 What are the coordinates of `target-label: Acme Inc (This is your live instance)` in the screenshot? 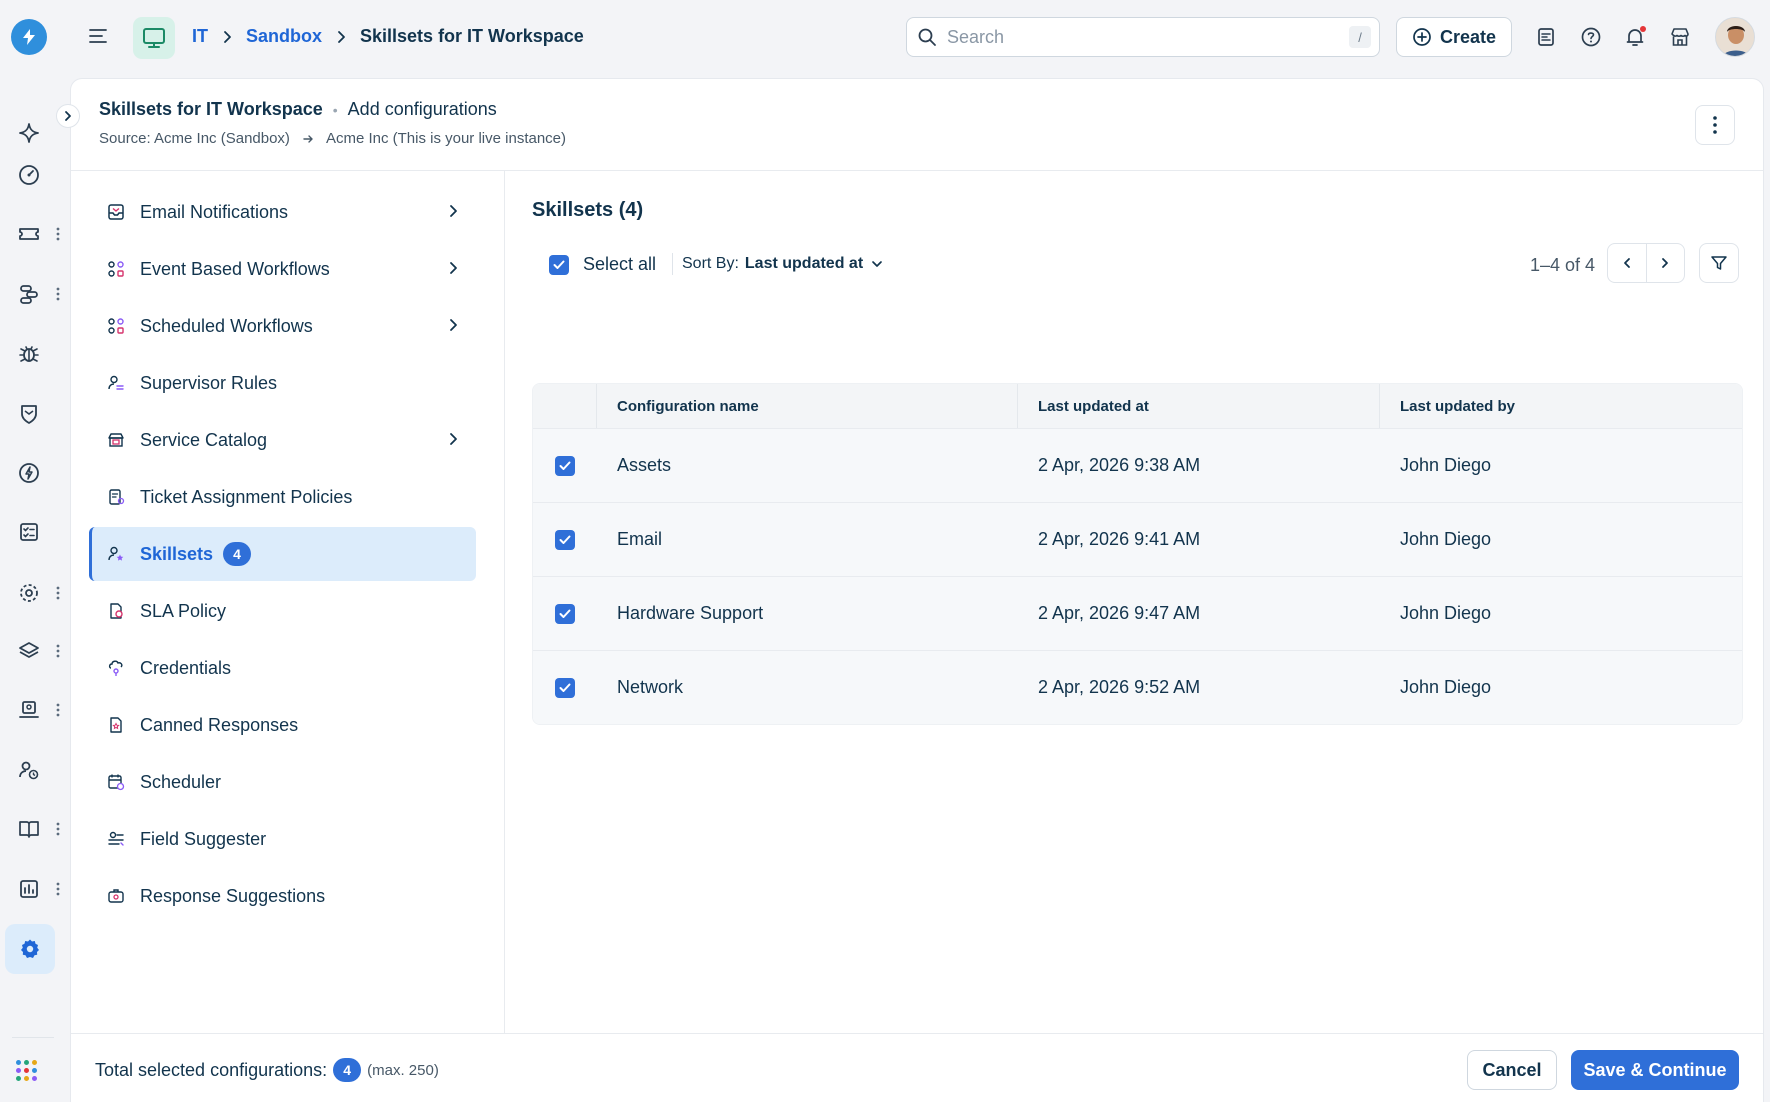 It's located at (446, 138).